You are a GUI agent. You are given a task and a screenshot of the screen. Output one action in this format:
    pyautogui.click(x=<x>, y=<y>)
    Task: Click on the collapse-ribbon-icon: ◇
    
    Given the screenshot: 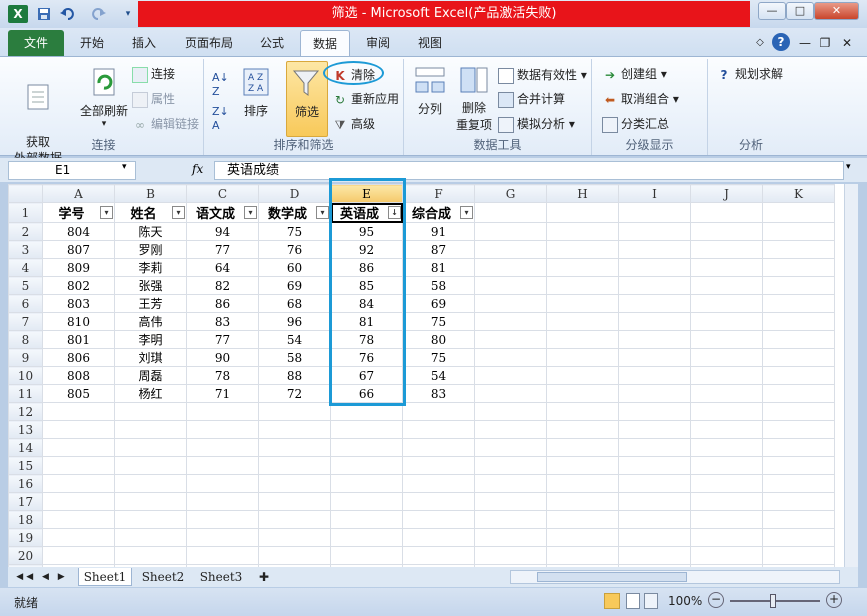 What is the action you would take?
    pyautogui.click(x=760, y=43)
    